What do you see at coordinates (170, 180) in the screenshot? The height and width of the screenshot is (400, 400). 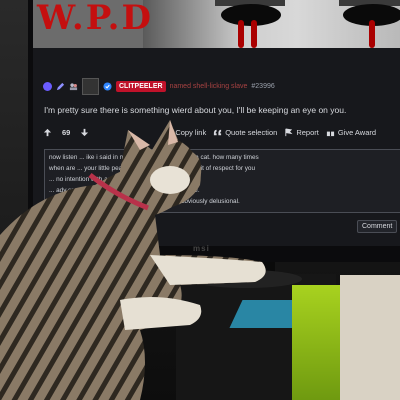 I see `cat-muzzle` at bounding box center [170, 180].